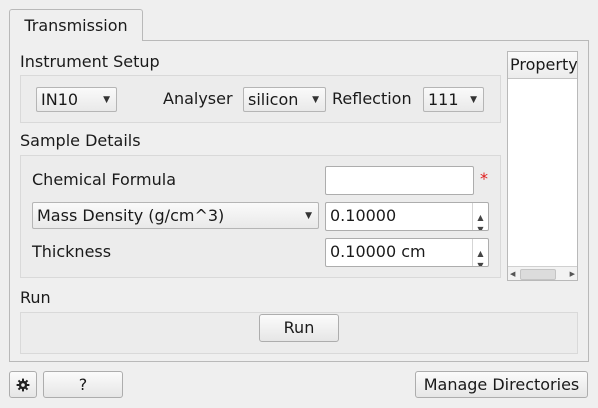 The image size is (598, 408). I want to click on horizontal-scrollbar: ◀ ▶, so click(542, 273).